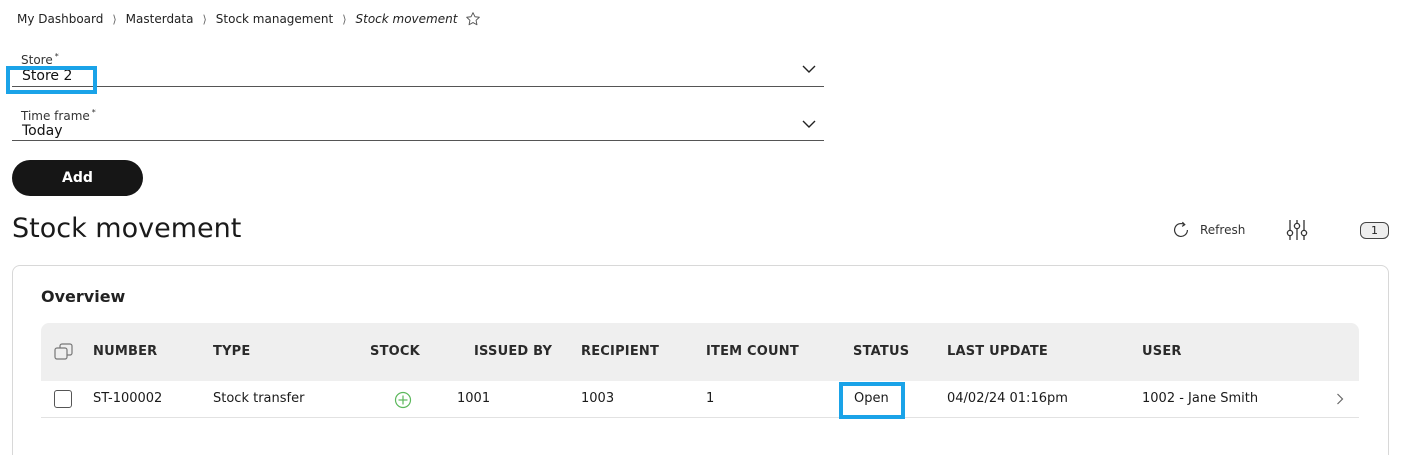 The height and width of the screenshot is (455, 1404). Describe the element at coordinates (1200, 398) in the screenshot. I see `cell-user: 1002 - Jane Smith` at that location.